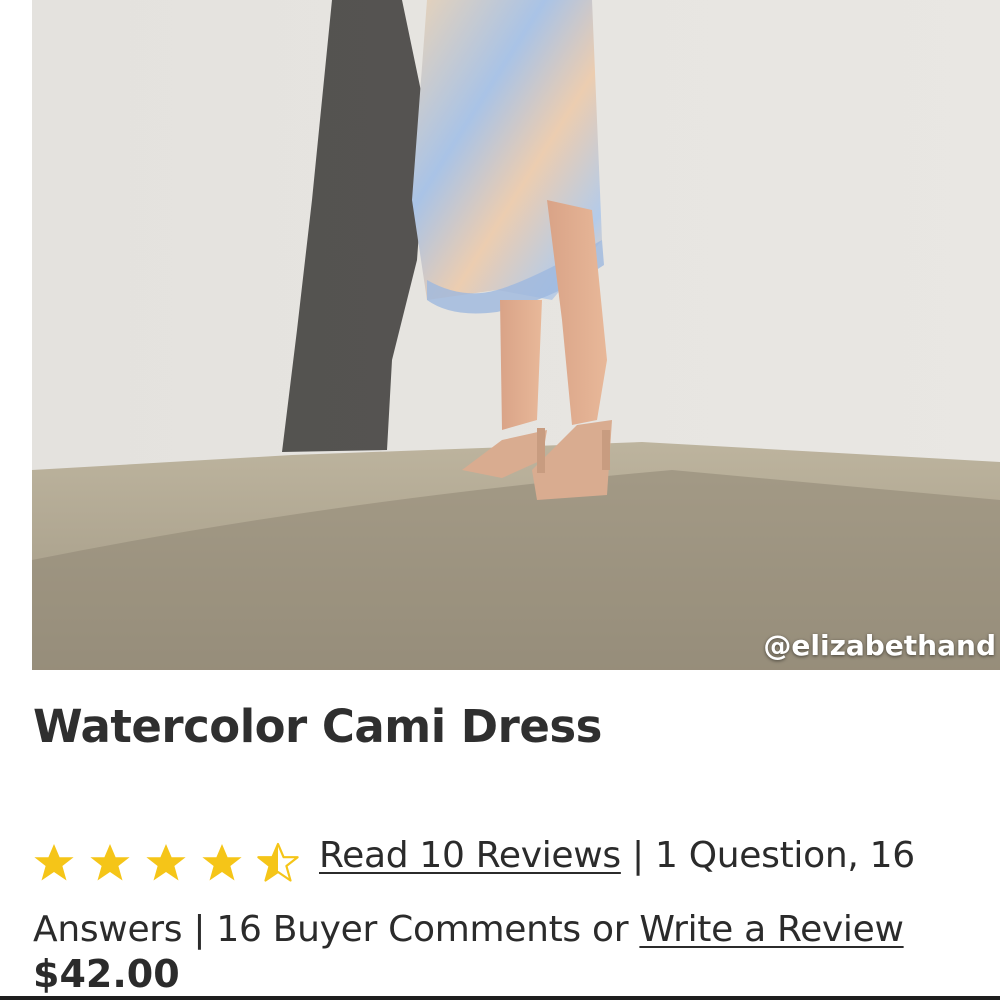  Describe the element at coordinates (317, 726) in the screenshot. I see `product-title: Watercolor Cami Dress` at that location.